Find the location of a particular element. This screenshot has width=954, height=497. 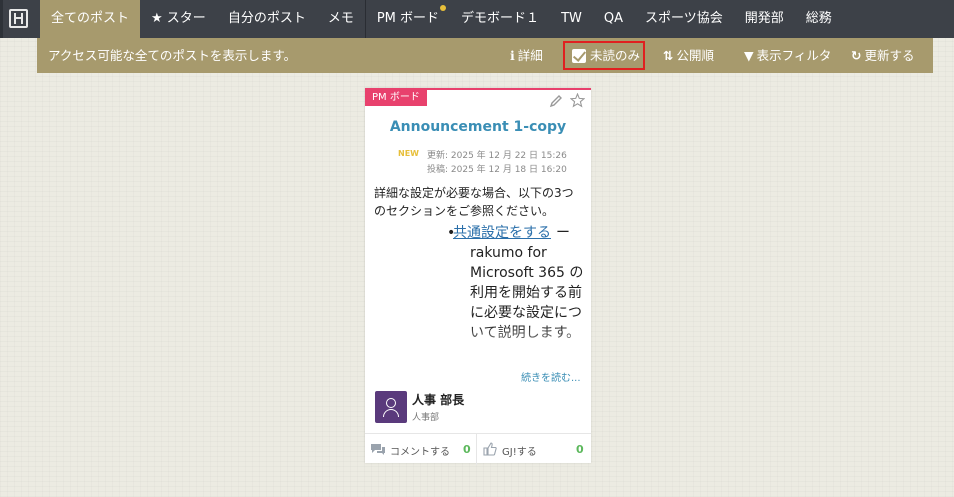

refresh-icon: ↻ is located at coordinates (856, 55).